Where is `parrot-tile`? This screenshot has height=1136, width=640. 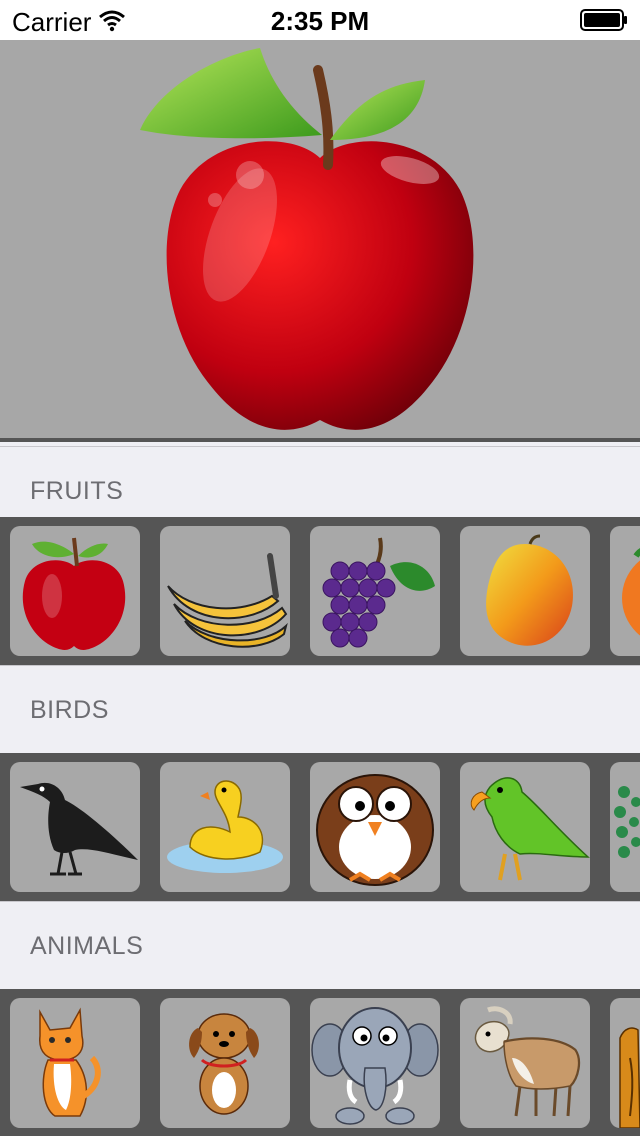
parrot-tile is located at coordinates (525, 827).